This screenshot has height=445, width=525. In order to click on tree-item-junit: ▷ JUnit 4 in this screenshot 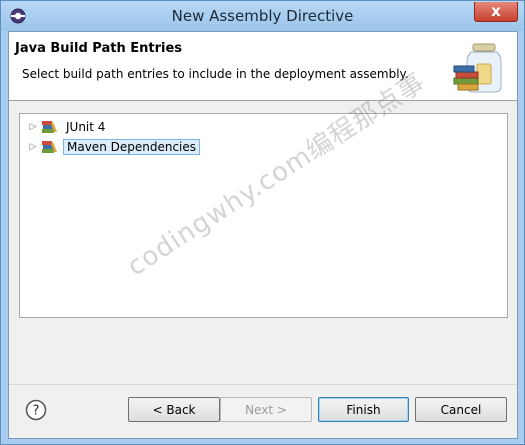, I will do `click(68, 127)`.